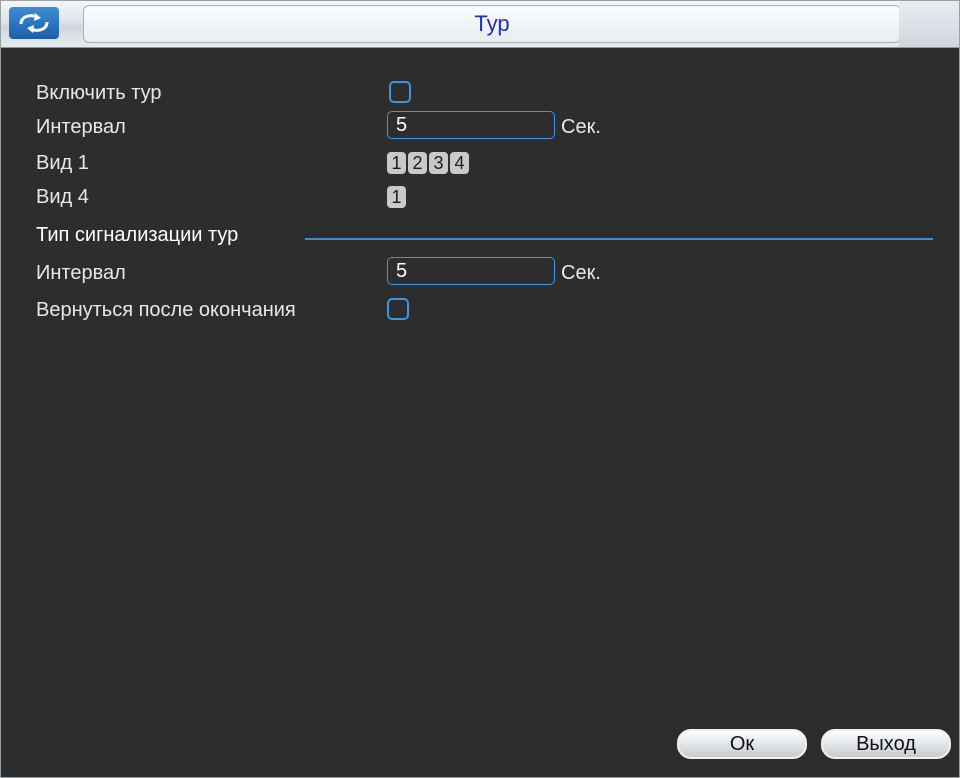  I want to click on view4-channels: 1, so click(396, 197).